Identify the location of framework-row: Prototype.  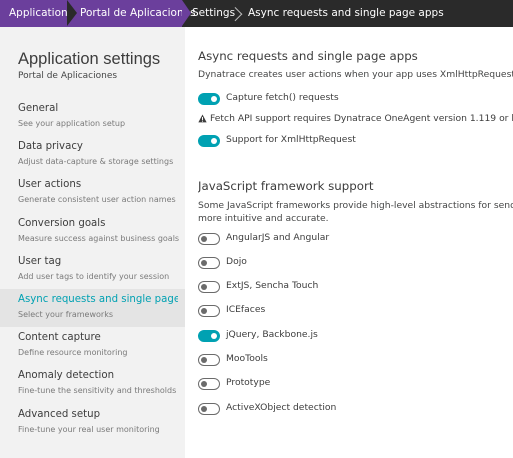
(355, 384).